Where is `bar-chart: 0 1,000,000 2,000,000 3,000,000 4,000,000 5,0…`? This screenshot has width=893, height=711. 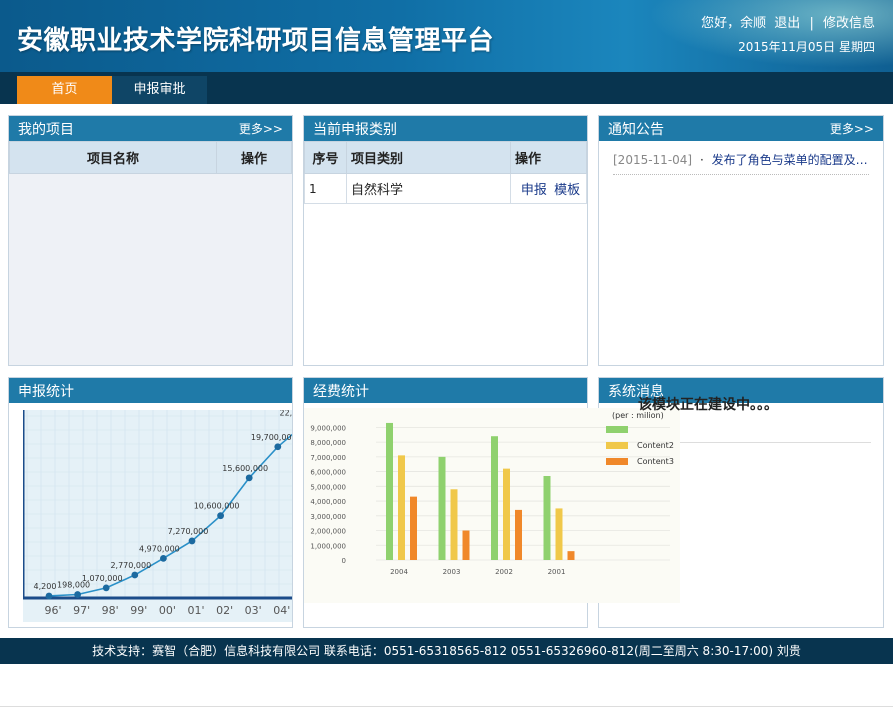
bar-chart: 0 1,000,000 2,000,000 3,000,000 4,000,000 5,0… is located at coordinates (492, 505).